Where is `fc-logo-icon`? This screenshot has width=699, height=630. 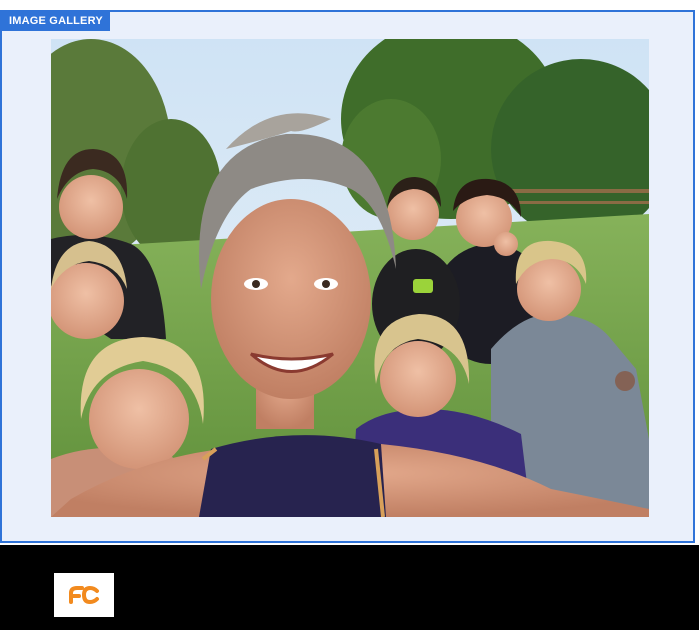 fc-logo-icon is located at coordinates (84, 595).